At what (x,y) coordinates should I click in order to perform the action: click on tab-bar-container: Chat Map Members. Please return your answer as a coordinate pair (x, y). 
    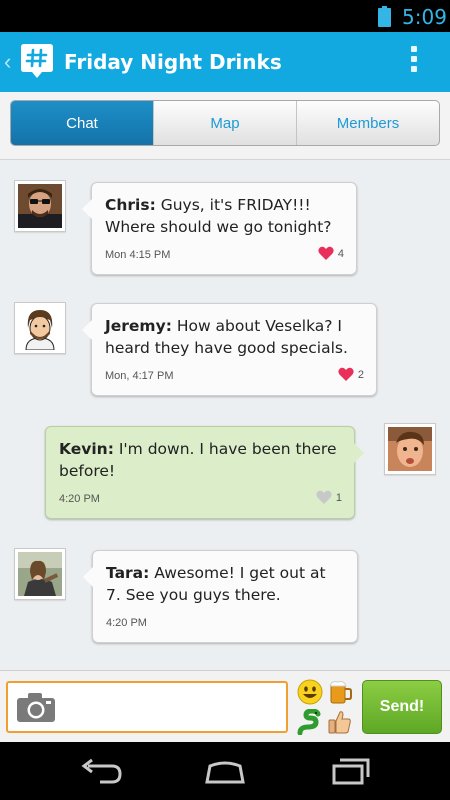
    Looking at the image, I should click on (225, 126).